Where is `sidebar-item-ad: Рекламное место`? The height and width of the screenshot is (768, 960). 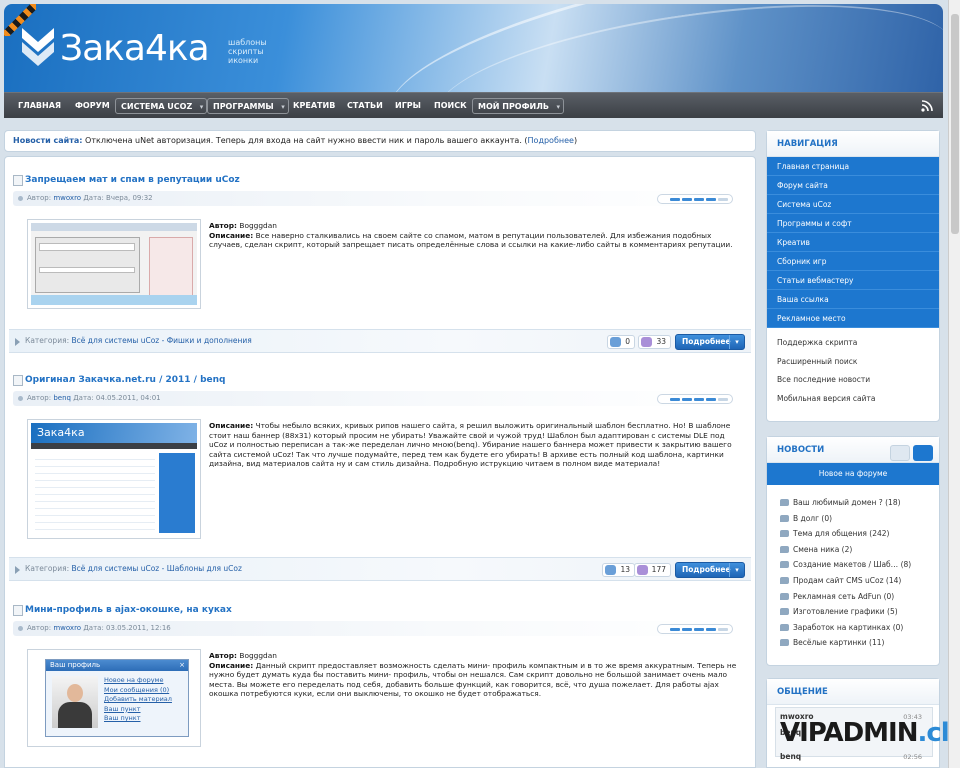 sidebar-item-ad: Рекламное место is located at coordinates (853, 318).